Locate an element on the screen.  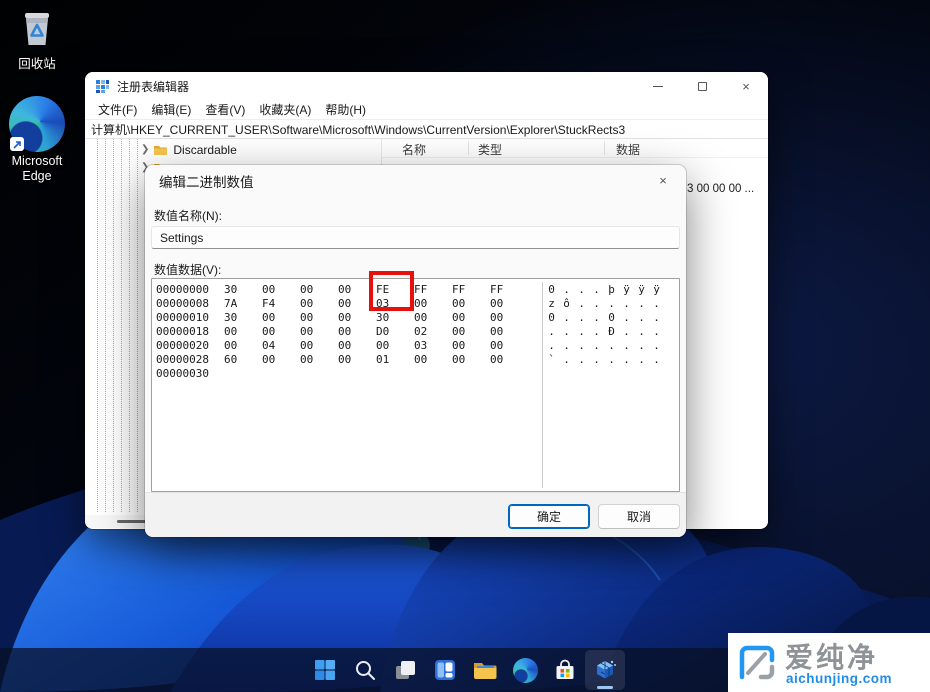
tree-guide is located at coordinates (97, 325).